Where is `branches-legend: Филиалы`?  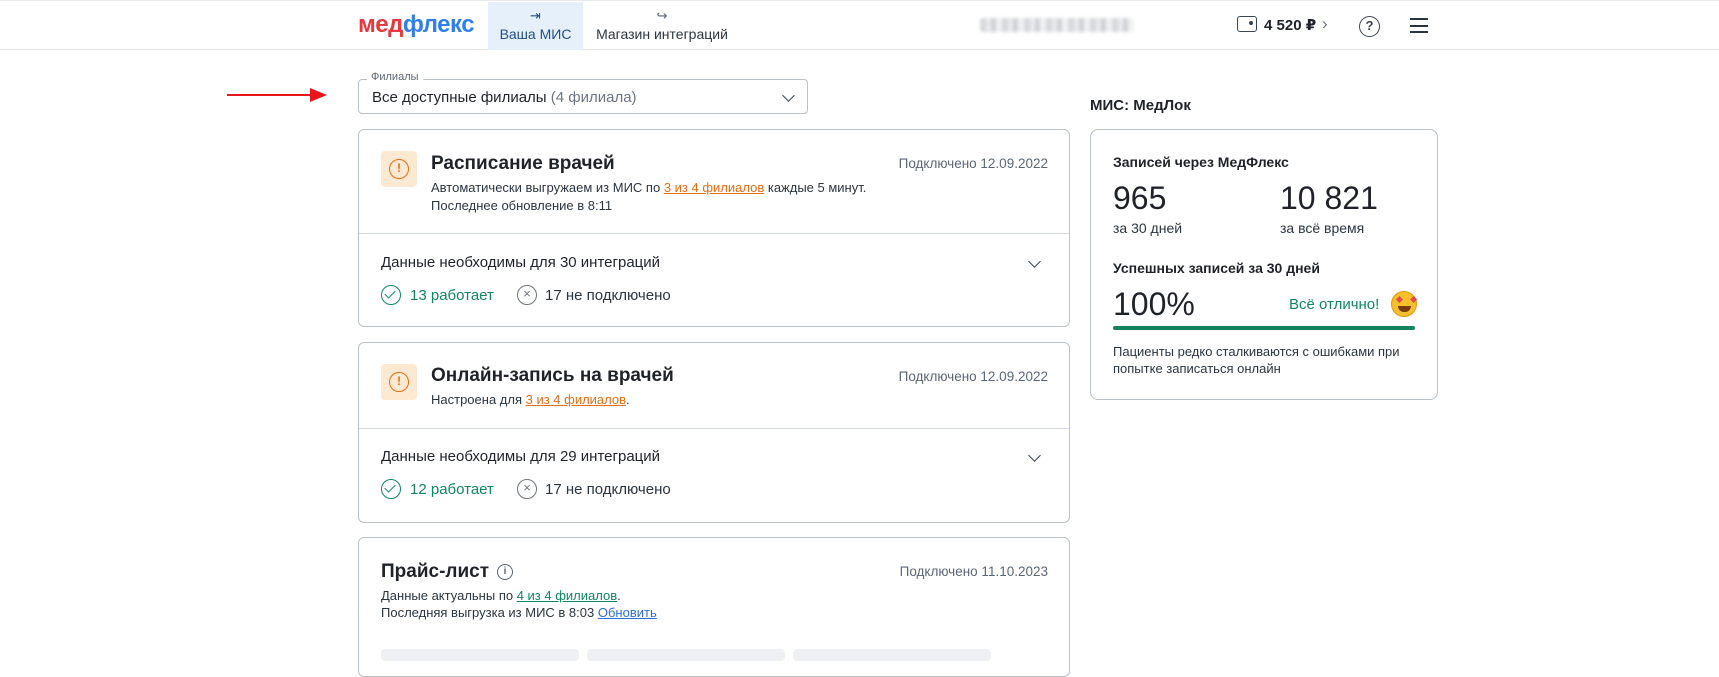 branches-legend: Филиалы is located at coordinates (395, 77).